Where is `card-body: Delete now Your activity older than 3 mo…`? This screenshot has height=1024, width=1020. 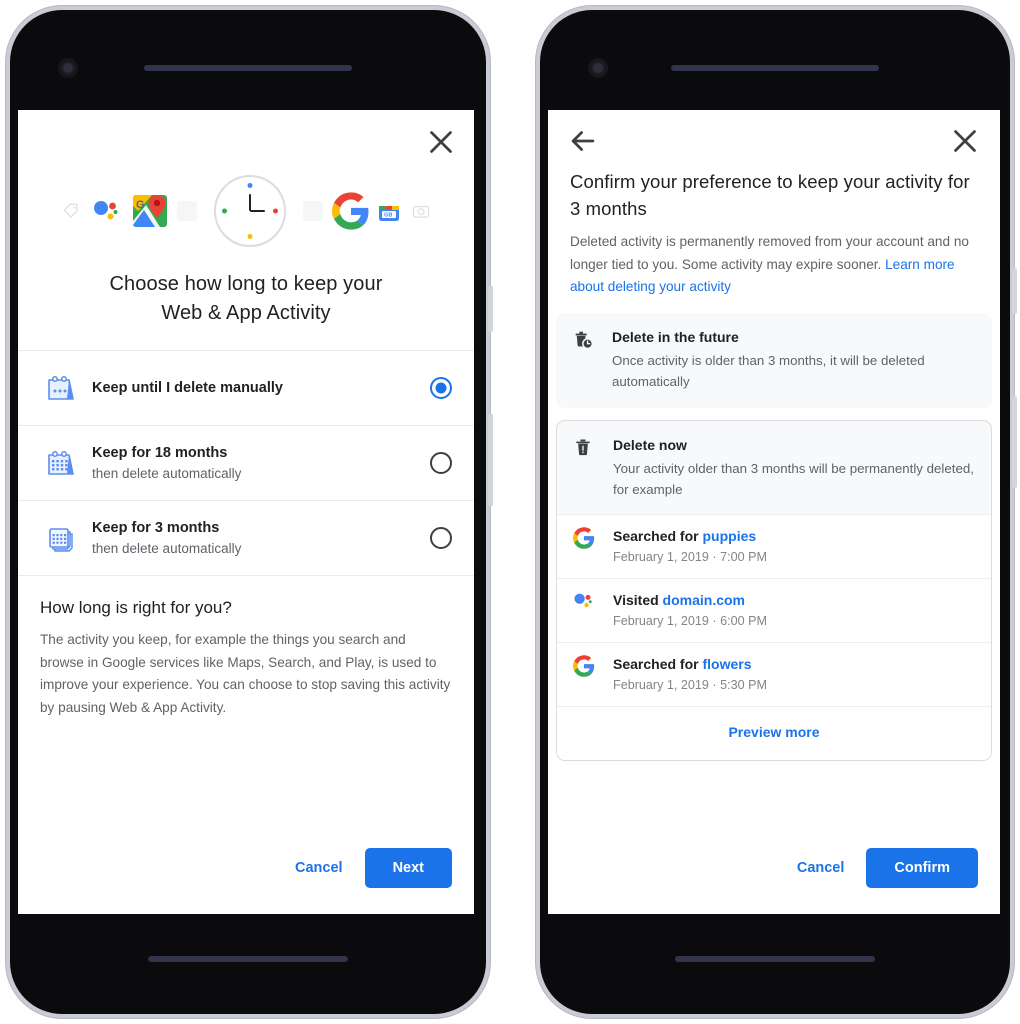
card-body: Delete now Your activity older than 3 mo… is located at coordinates (794, 467).